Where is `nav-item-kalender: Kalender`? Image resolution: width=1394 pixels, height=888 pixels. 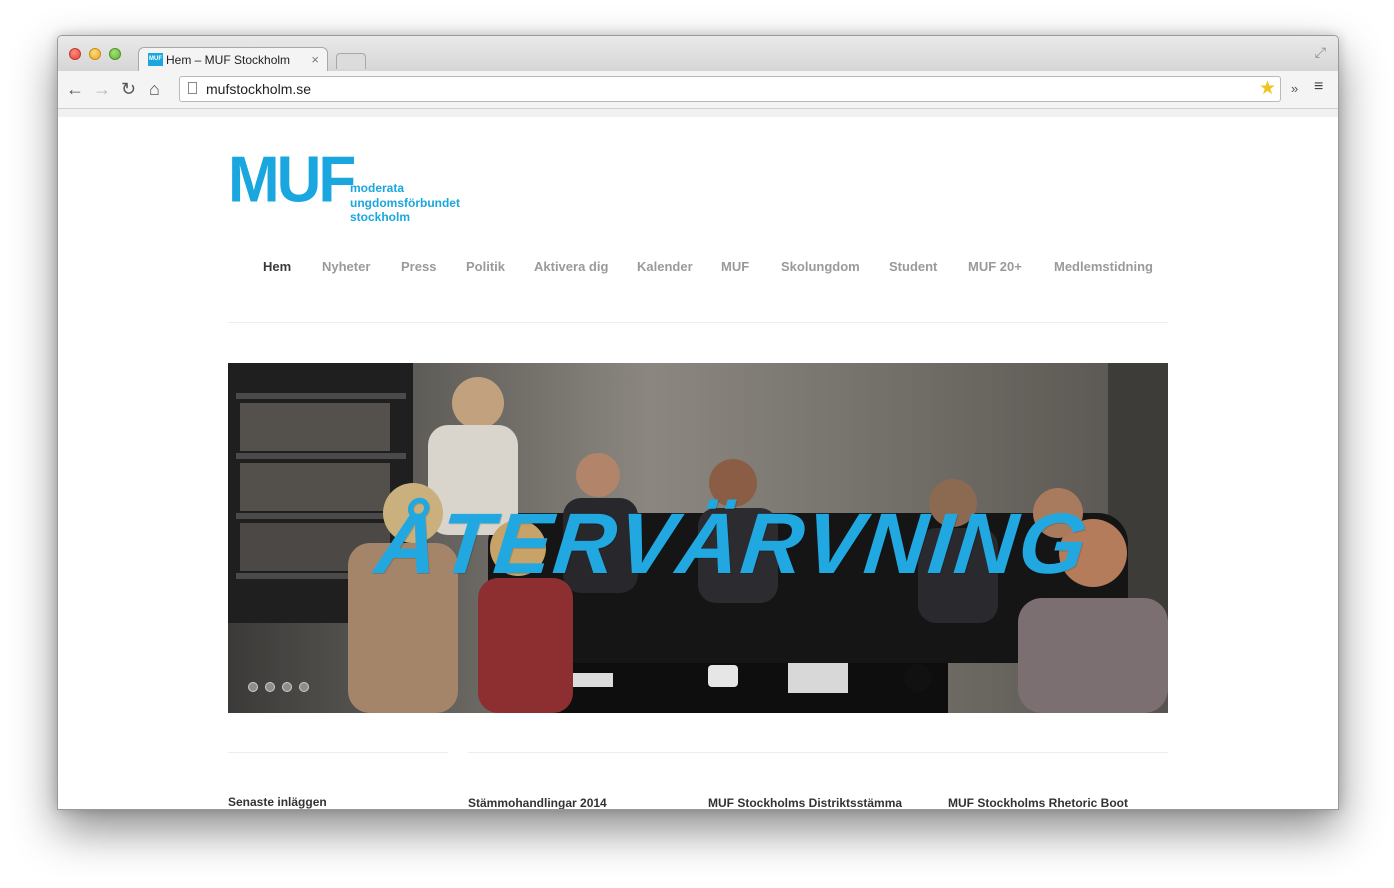 nav-item-kalender: Kalender is located at coordinates (665, 266).